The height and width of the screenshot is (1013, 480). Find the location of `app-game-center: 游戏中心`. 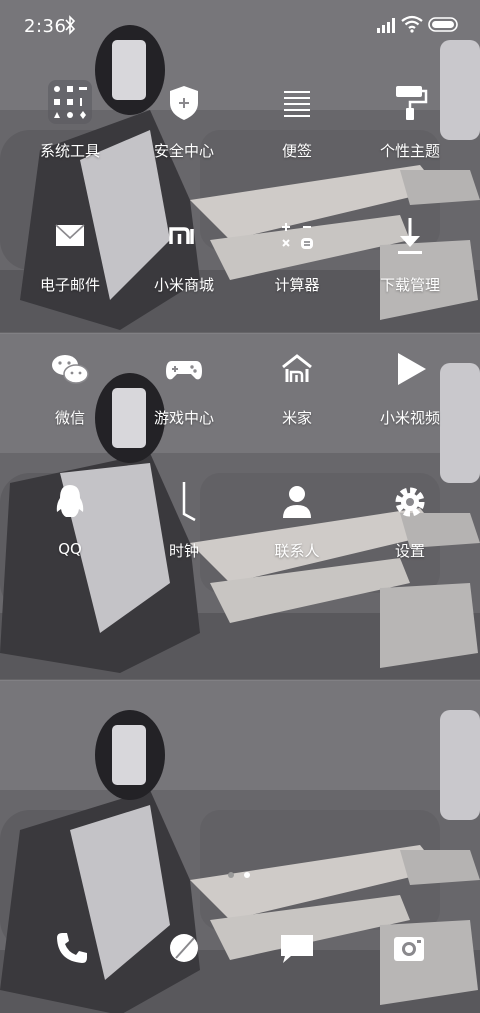

app-game-center: 游戏中心 is located at coordinates (184, 407).